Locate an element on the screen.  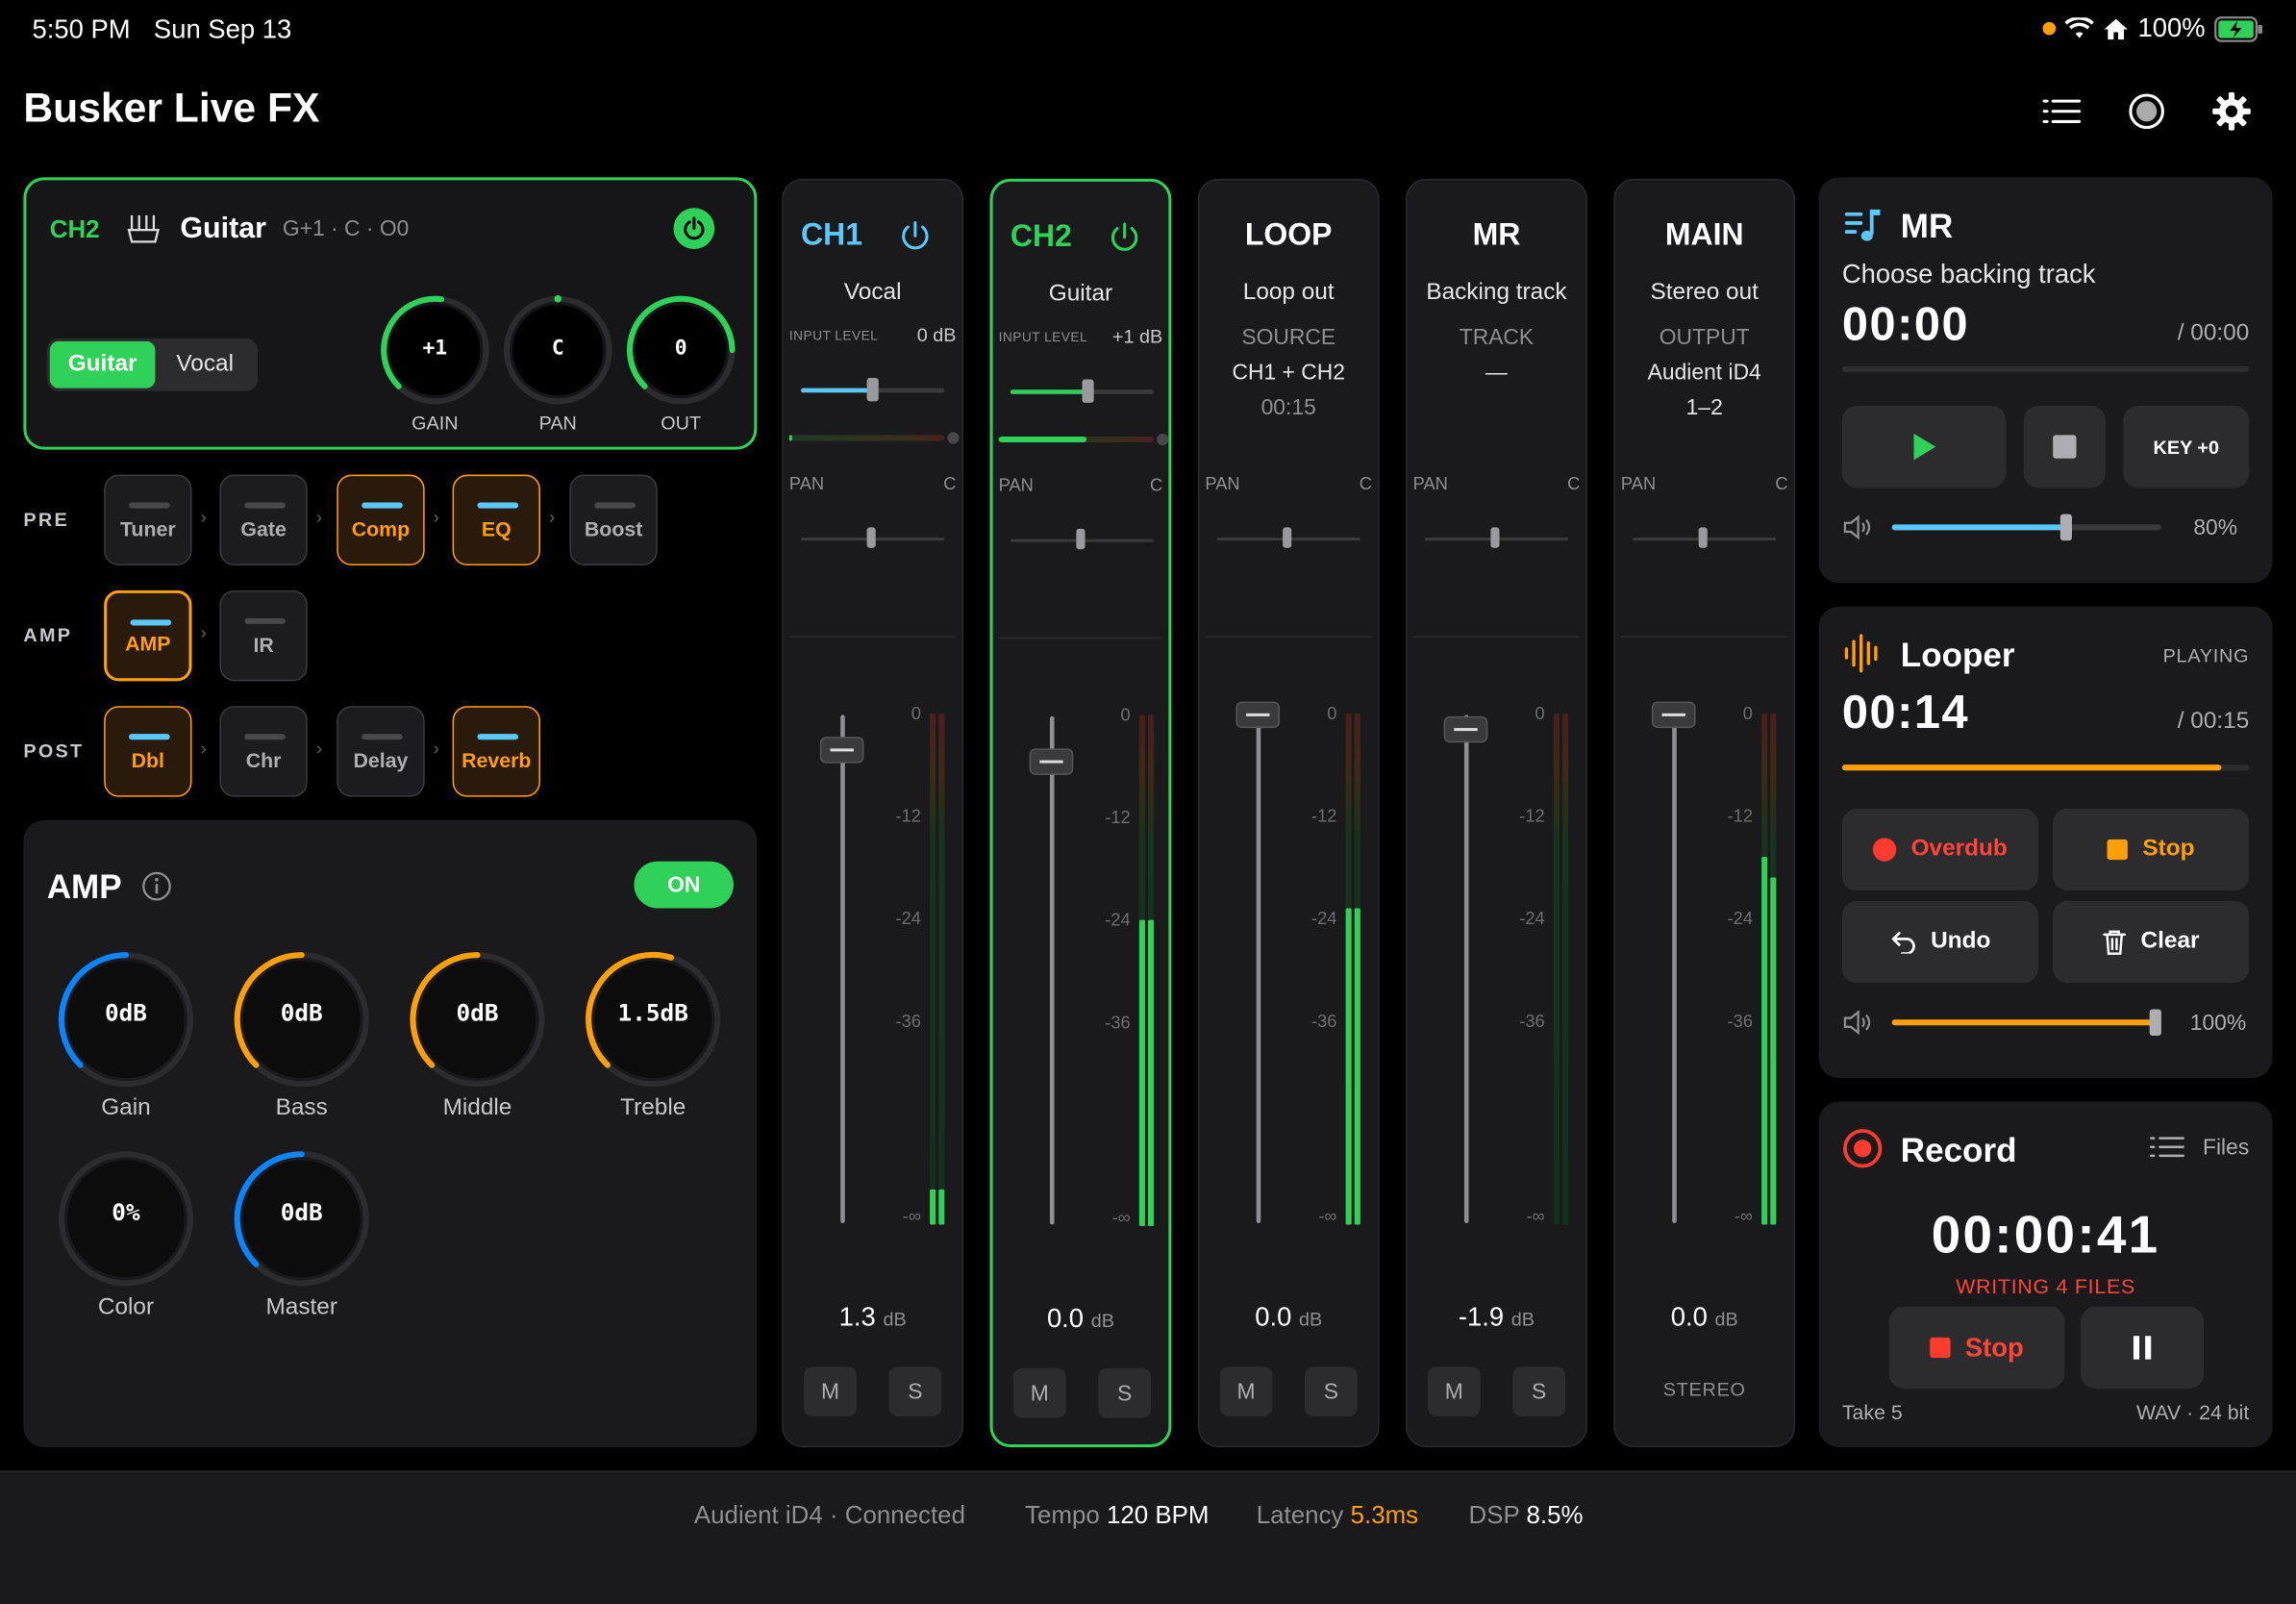
mr-stop-button is located at coordinates (2065, 447).